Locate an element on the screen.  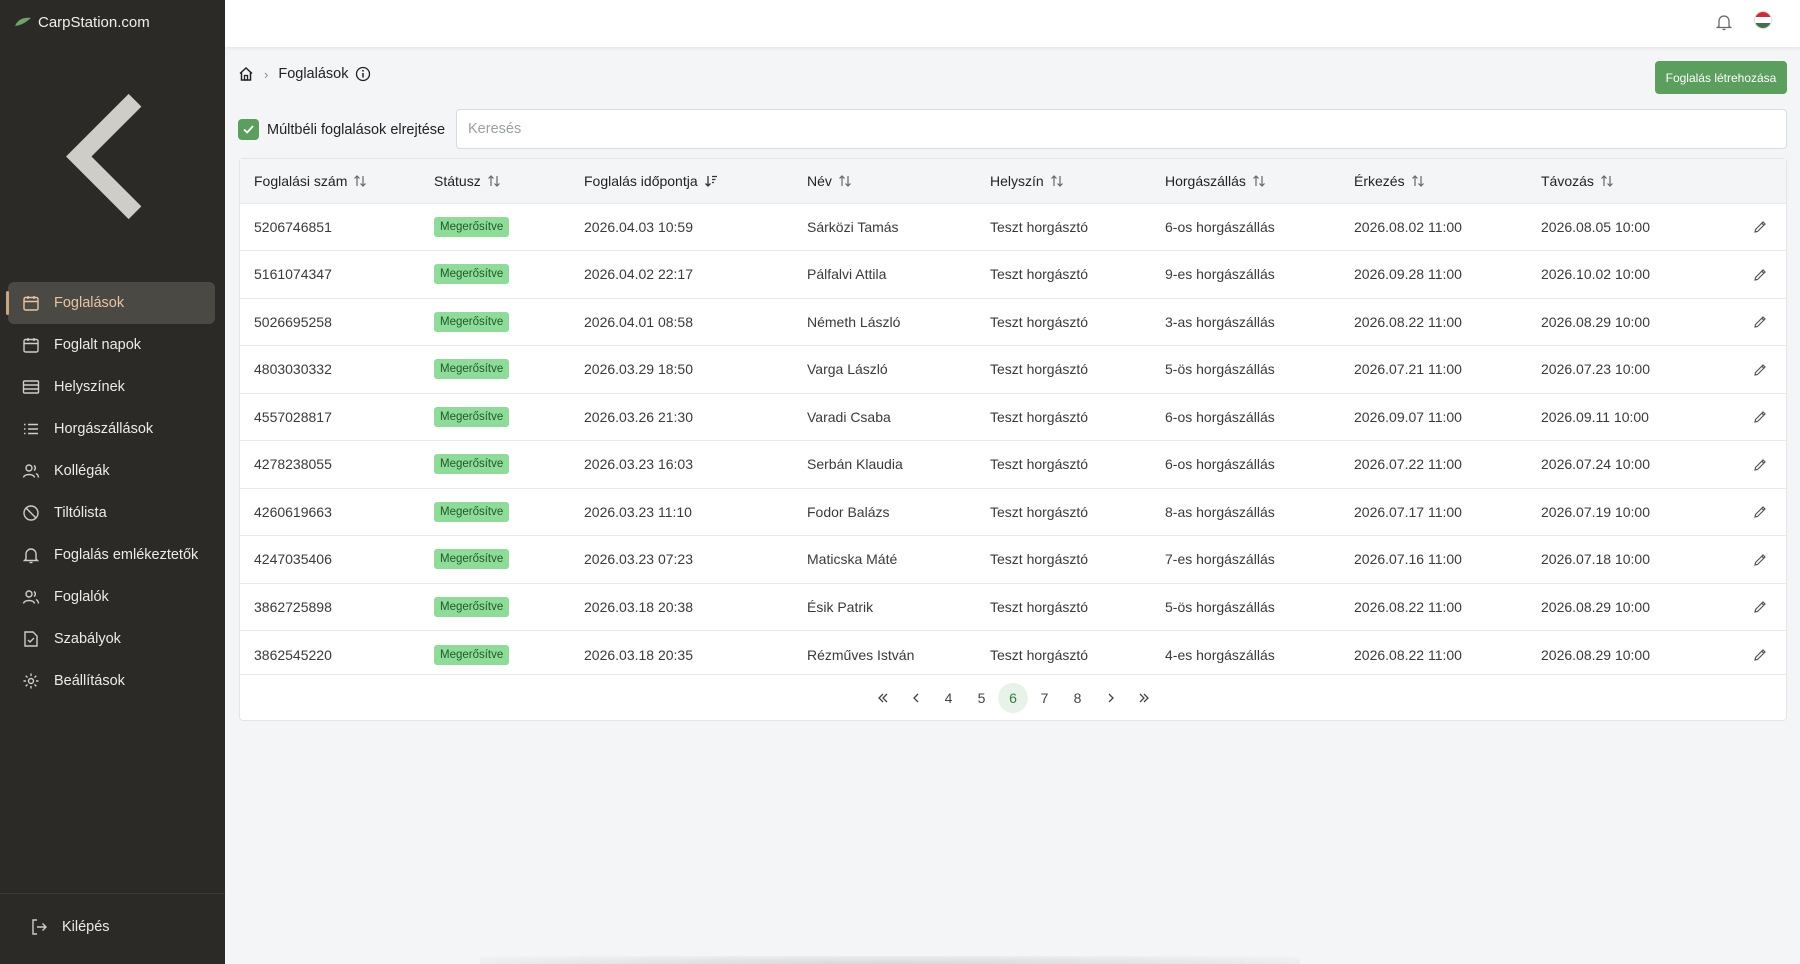
name-cell: Varga László is located at coordinates (847, 369).